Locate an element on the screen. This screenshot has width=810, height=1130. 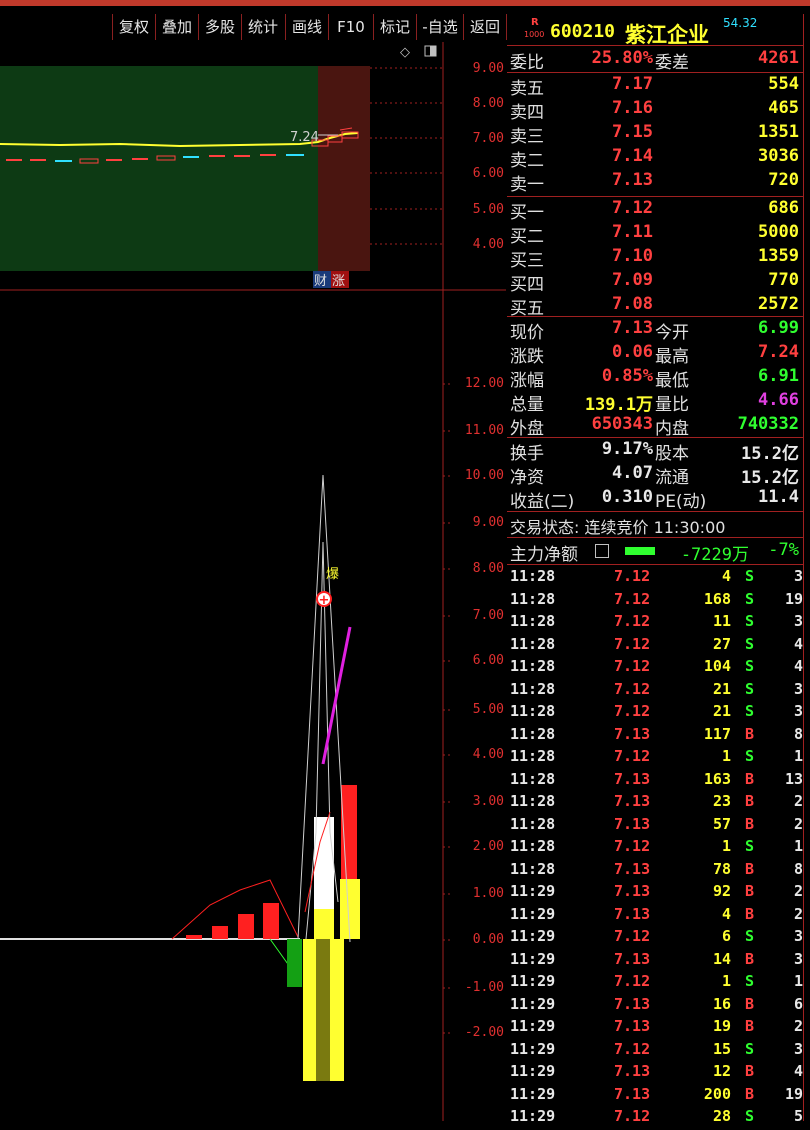
tick-row: 11:28 7.13 78 B 8 is located at coordinates (655, 871).